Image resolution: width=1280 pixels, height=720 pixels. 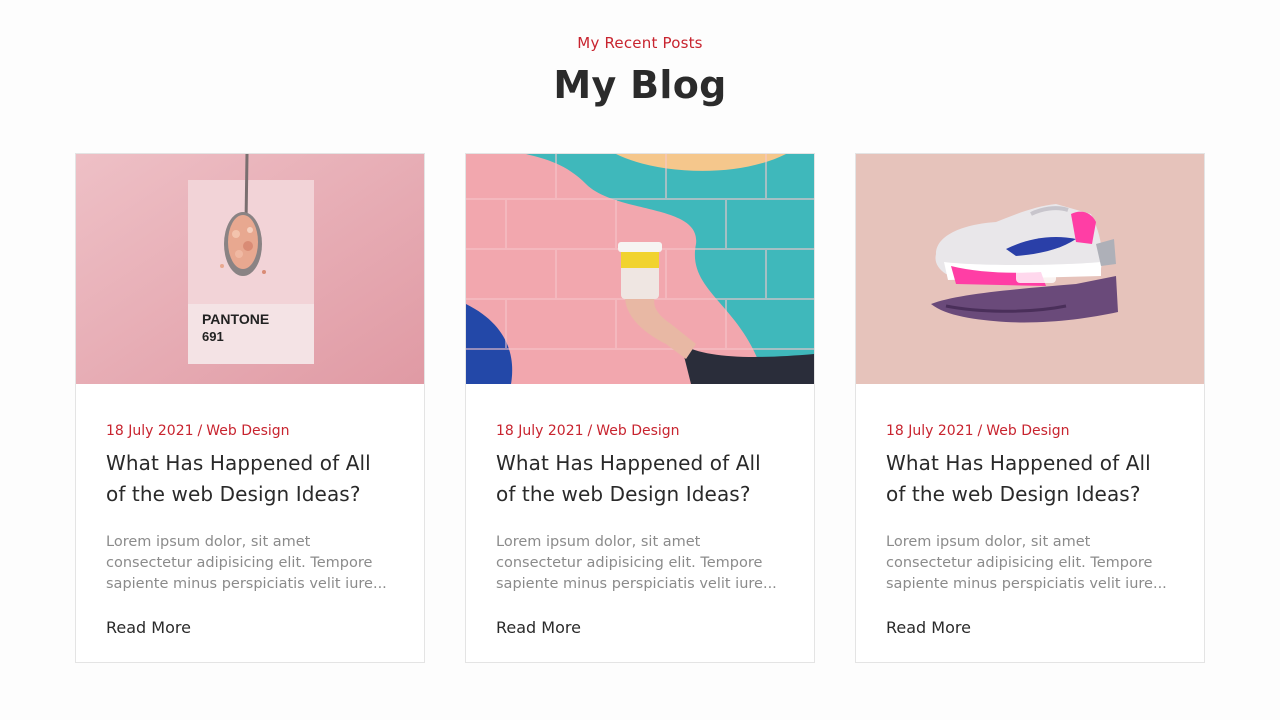 I want to click on post-thumbnail: PANTONE 691, so click(x=250, y=269).